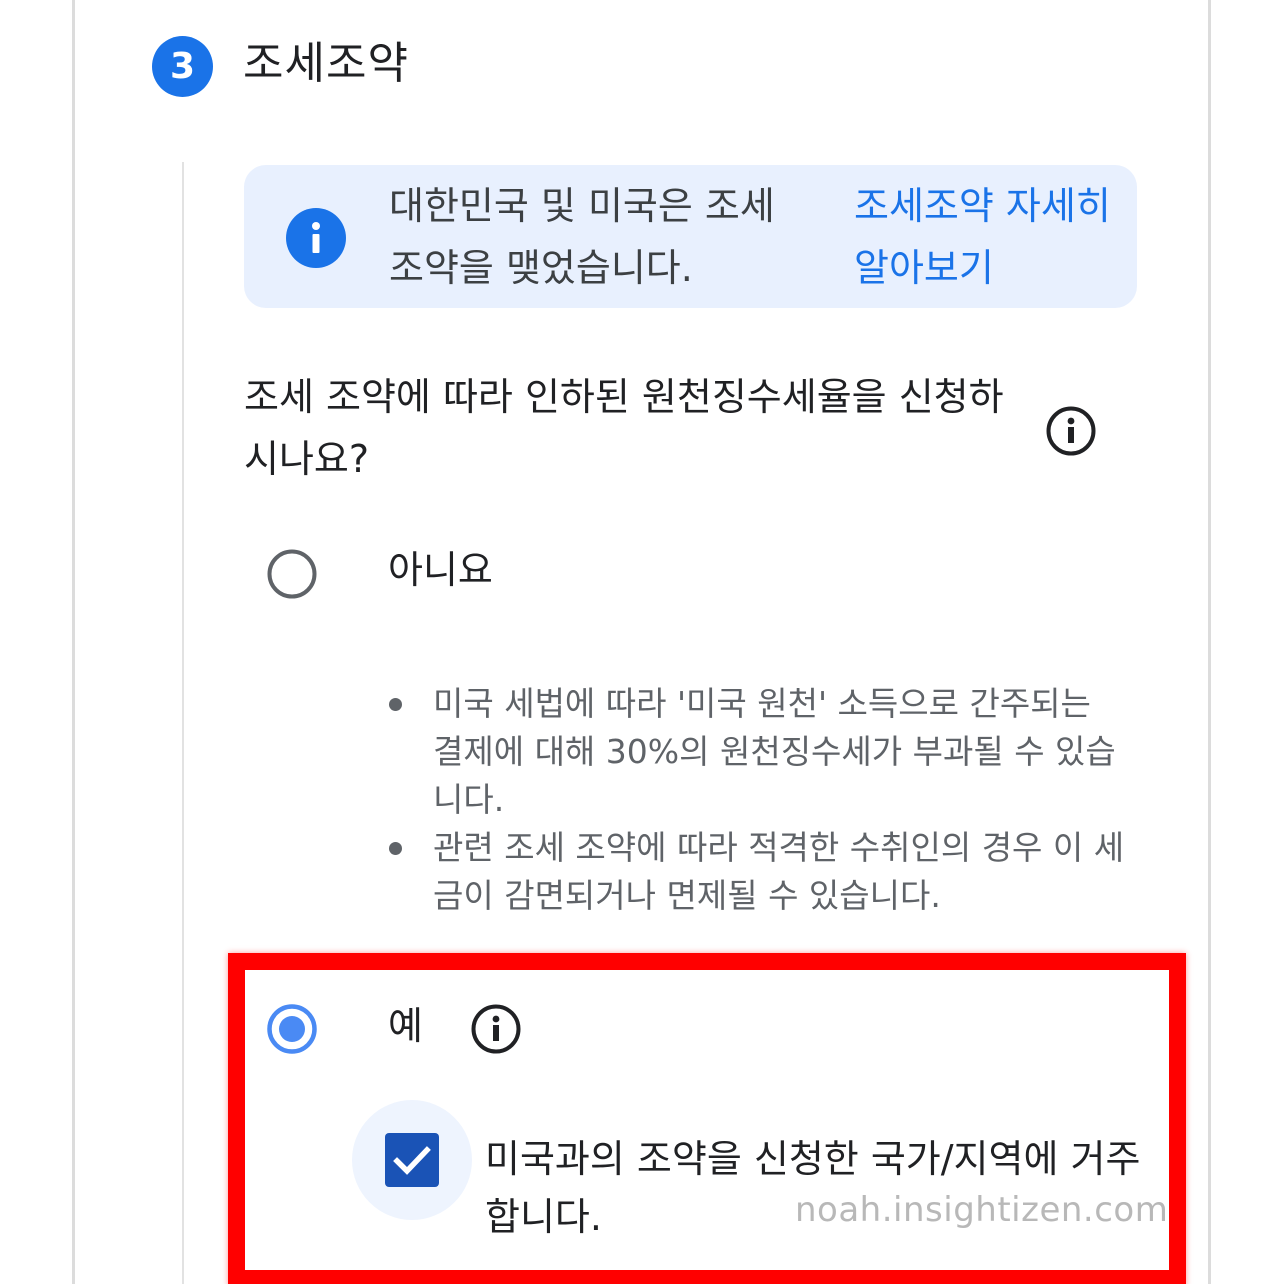  I want to click on option-no-label: 아니요, so click(440, 570).